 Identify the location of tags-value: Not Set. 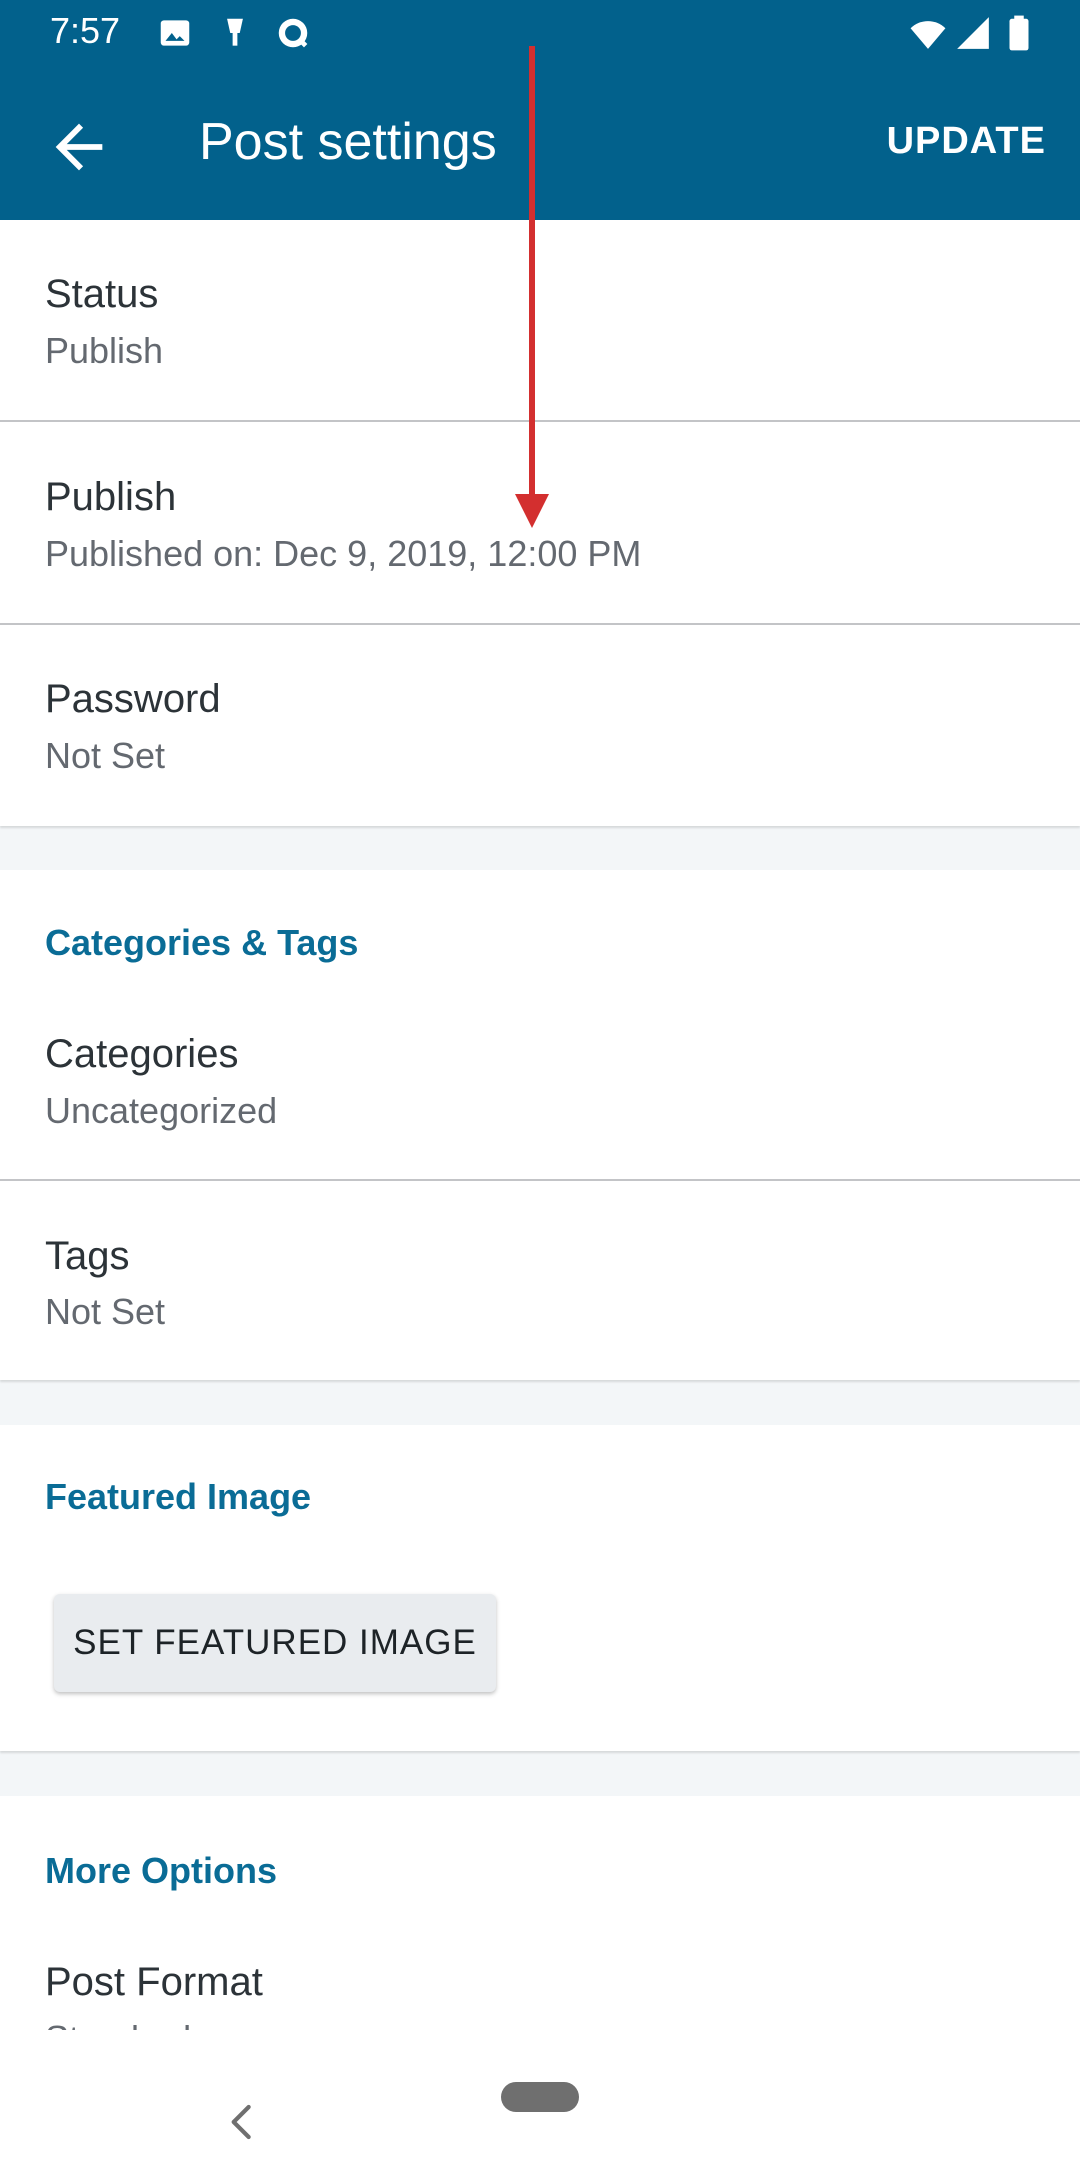
(105, 1311).